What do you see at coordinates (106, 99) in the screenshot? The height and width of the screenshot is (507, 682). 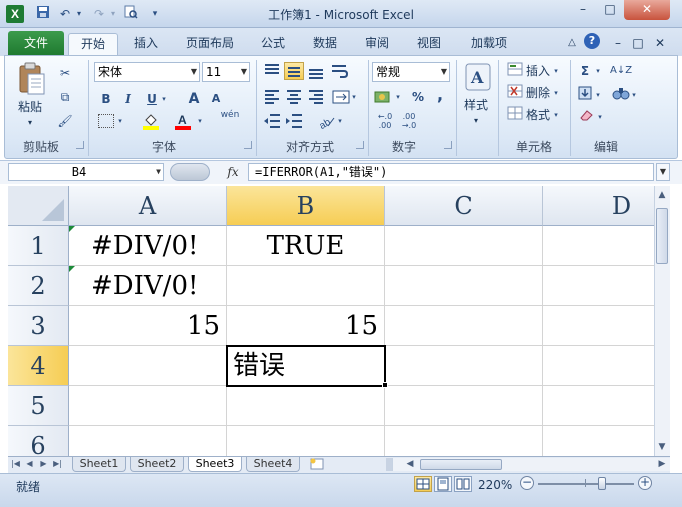 I see `bold-button: B` at bounding box center [106, 99].